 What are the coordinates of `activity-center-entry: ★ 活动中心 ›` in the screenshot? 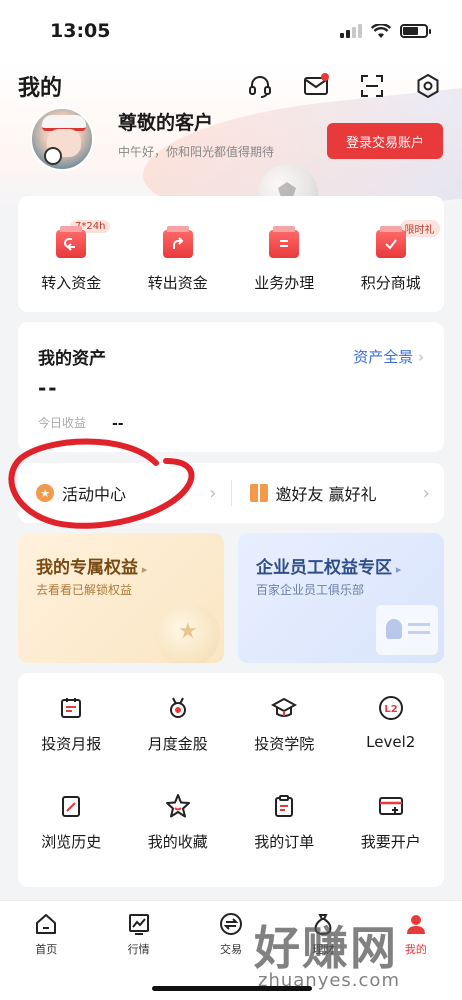 It's located at (124, 493).